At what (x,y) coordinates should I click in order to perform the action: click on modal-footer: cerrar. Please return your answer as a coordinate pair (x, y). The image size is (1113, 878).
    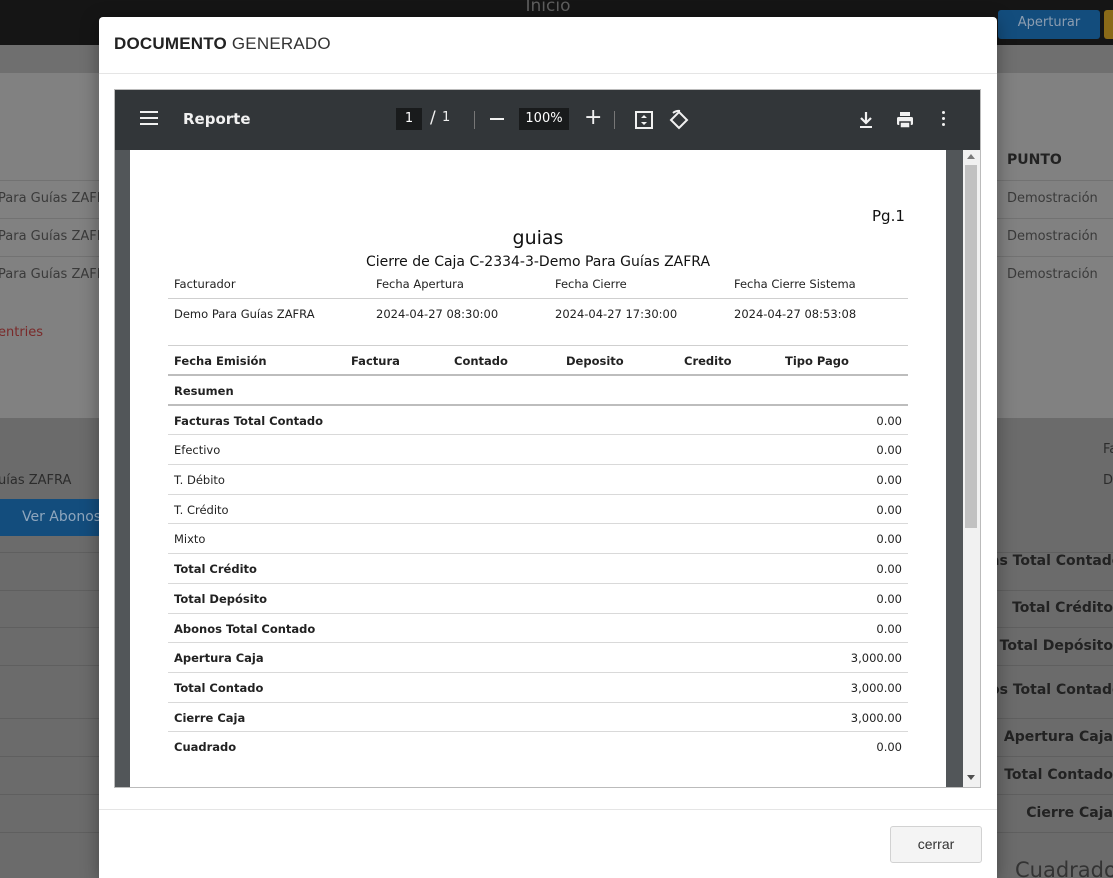
    Looking at the image, I should click on (548, 843).